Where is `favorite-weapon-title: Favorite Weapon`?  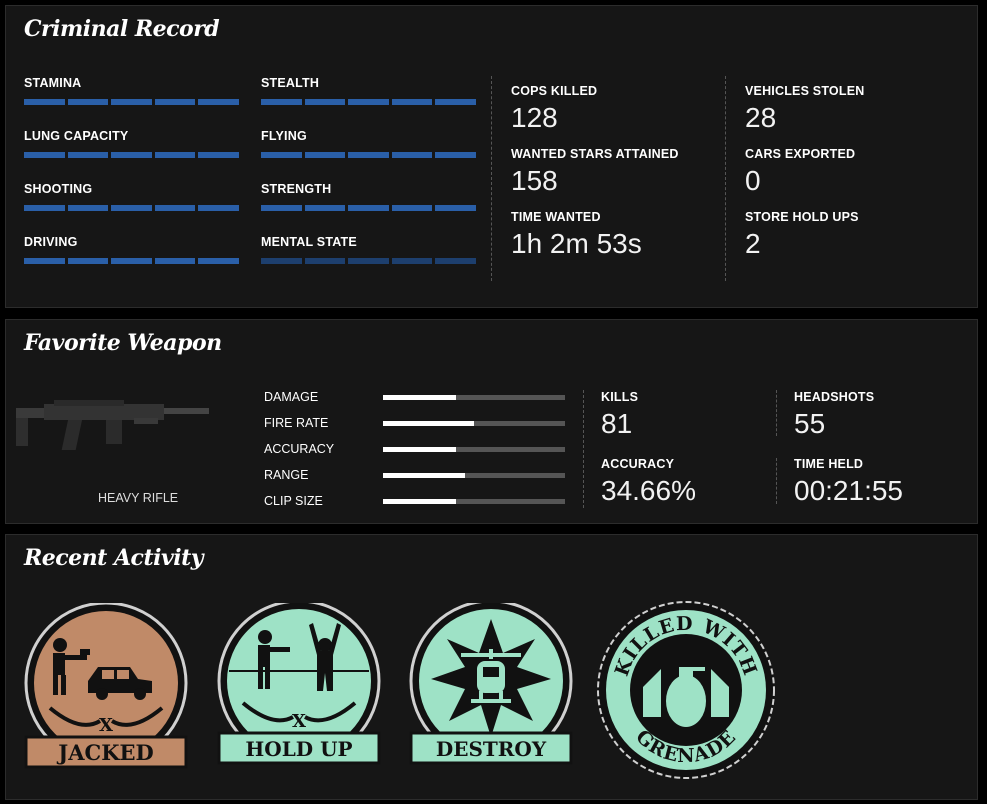
favorite-weapon-title: Favorite Weapon is located at coordinates (123, 343).